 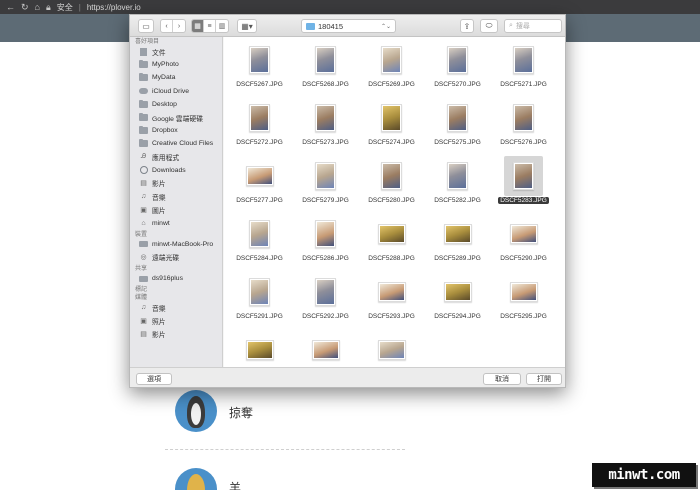 What do you see at coordinates (457, 68) in the screenshot?
I see `file-item: DSCF5270.JPG` at bounding box center [457, 68].